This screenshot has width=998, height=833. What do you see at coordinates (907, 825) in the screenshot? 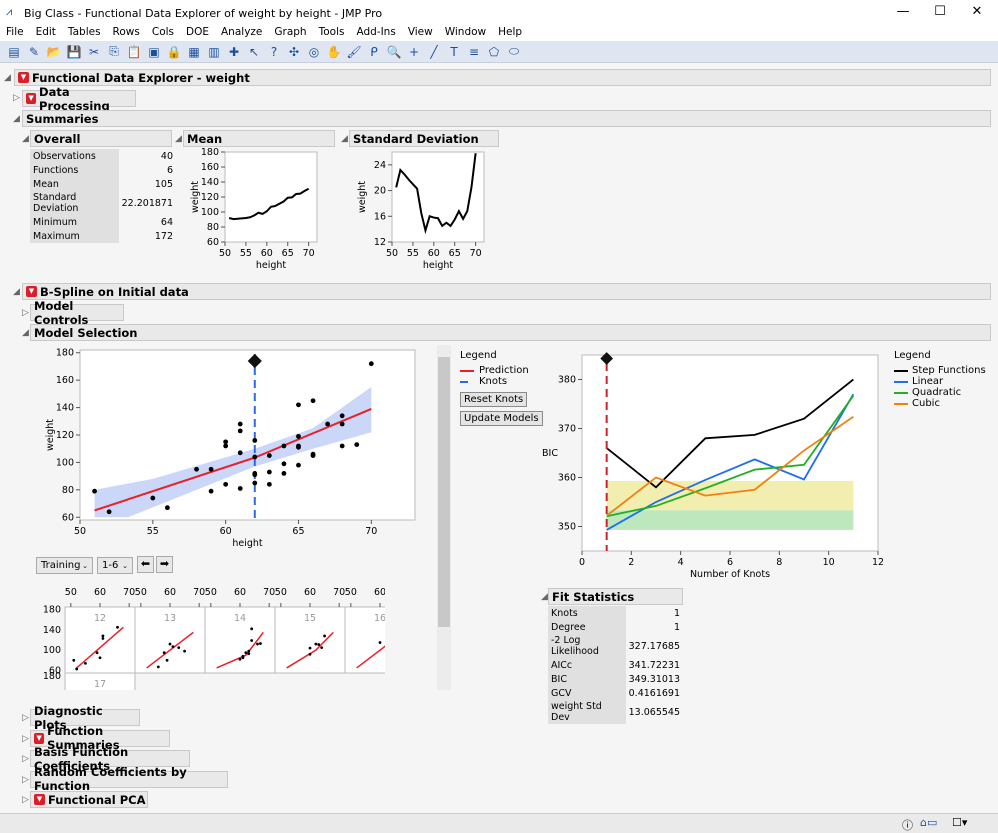
I see `info-icon: ⓘ` at bounding box center [907, 825].